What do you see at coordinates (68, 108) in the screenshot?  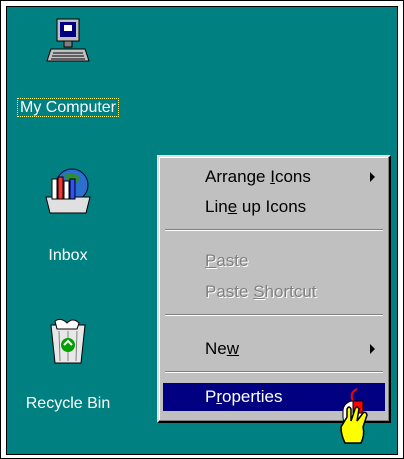 I see `desktop-icon-label: My Computer` at bounding box center [68, 108].